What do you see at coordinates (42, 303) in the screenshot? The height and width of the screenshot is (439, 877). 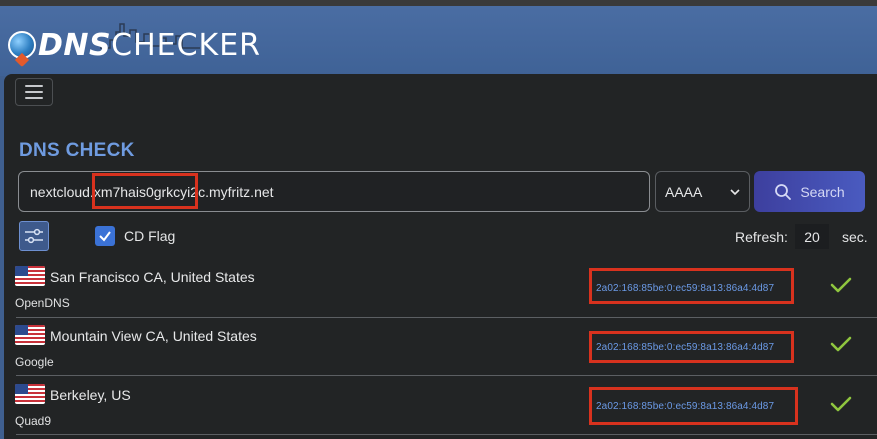 I see `result-provider: OpenDNS` at bounding box center [42, 303].